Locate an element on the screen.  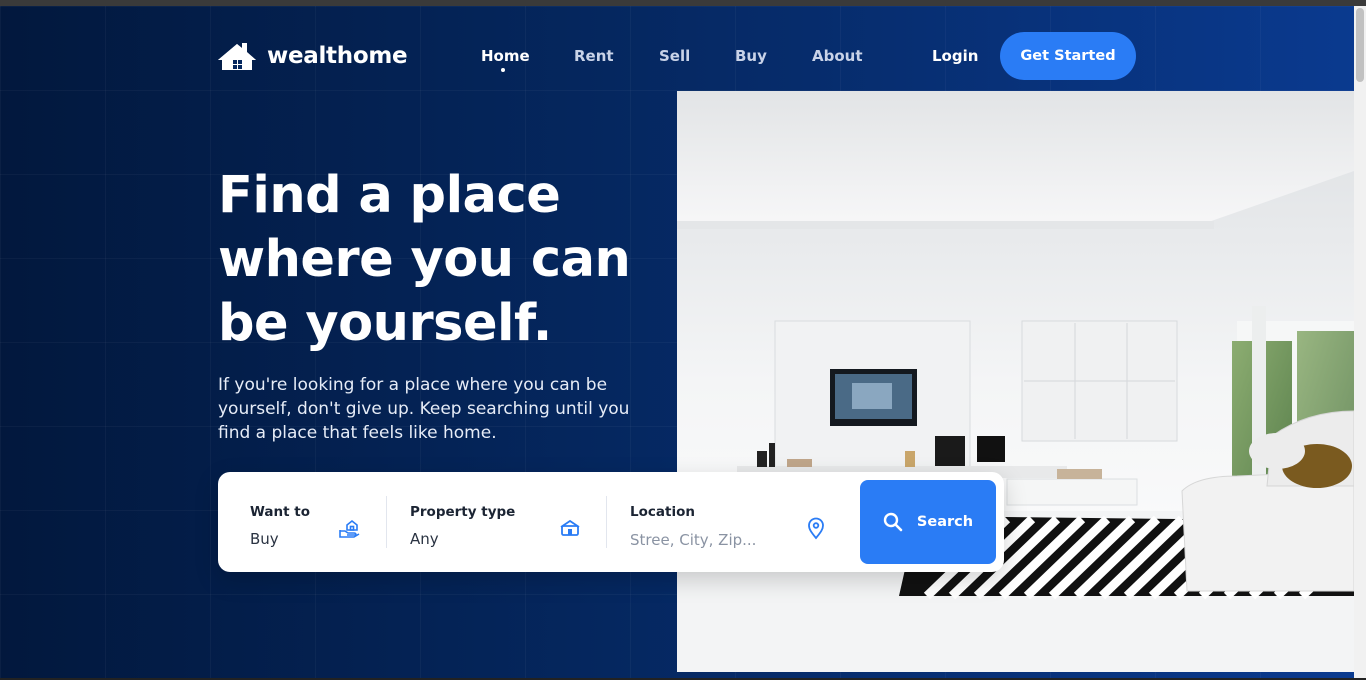
search-button: Search is located at coordinates (928, 522).